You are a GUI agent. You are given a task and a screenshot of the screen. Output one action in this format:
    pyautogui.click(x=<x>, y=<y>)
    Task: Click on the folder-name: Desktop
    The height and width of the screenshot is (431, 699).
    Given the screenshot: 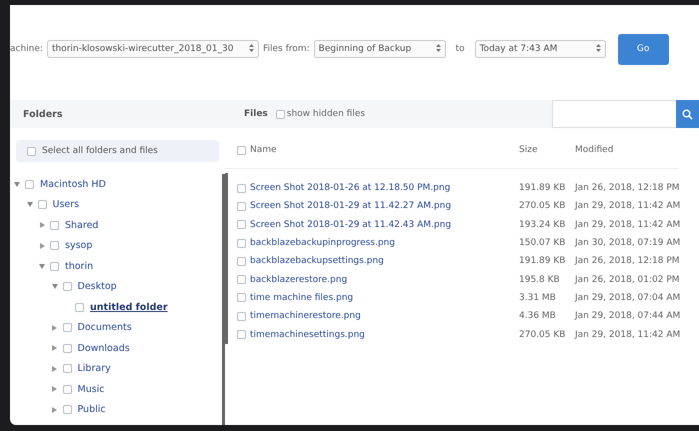 What is the action you would take?
    pyautogui.click(x=97, y=286)
    